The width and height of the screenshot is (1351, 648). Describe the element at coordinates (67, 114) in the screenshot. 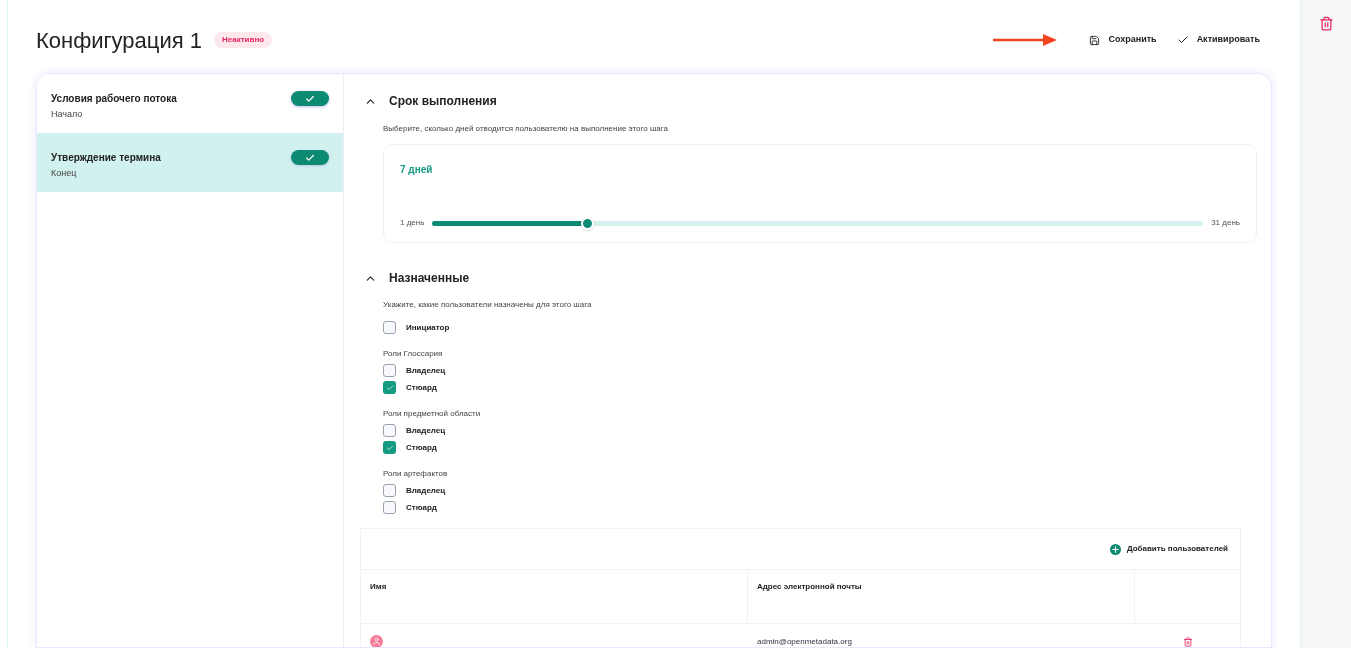

I see `step-subtitle: Начало` at that location.